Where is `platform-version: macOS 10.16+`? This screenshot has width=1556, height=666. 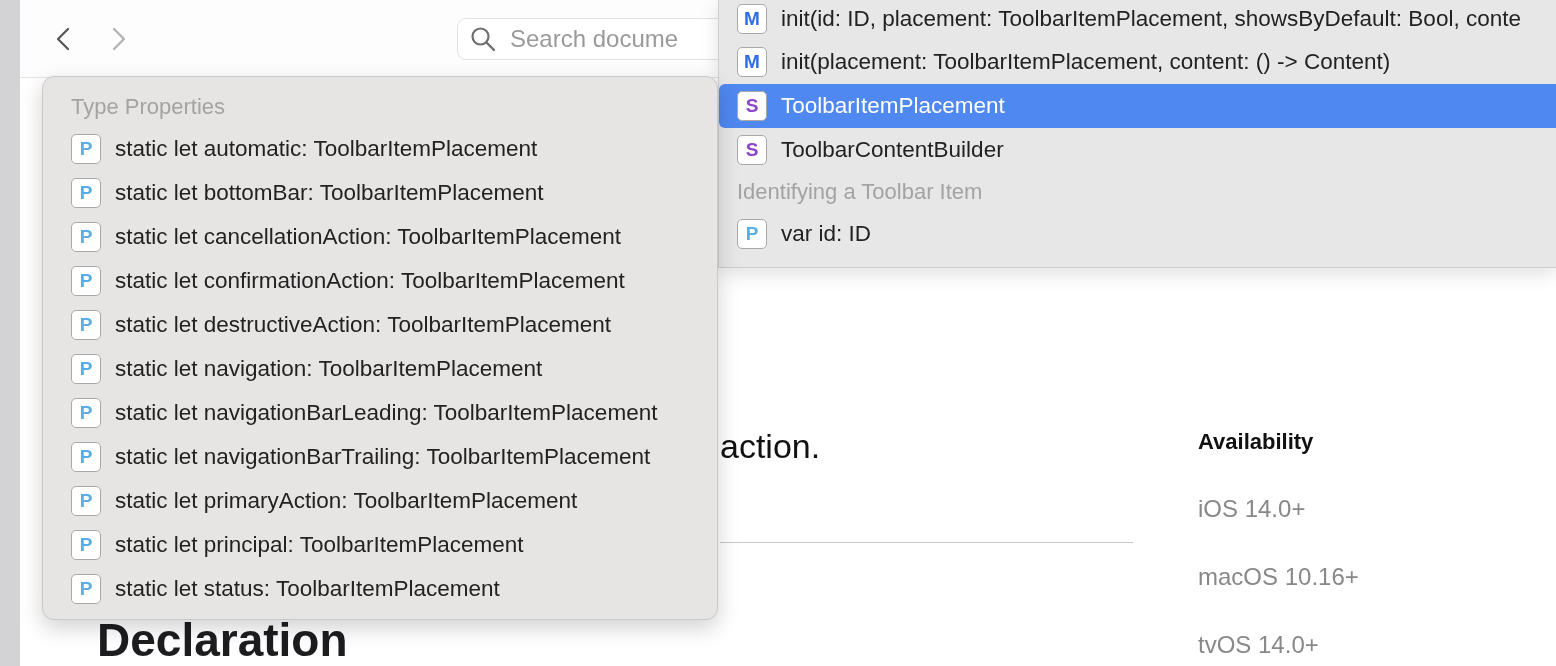
platform-version: macOS 10.16+ is located at coordinates (1278, 577).